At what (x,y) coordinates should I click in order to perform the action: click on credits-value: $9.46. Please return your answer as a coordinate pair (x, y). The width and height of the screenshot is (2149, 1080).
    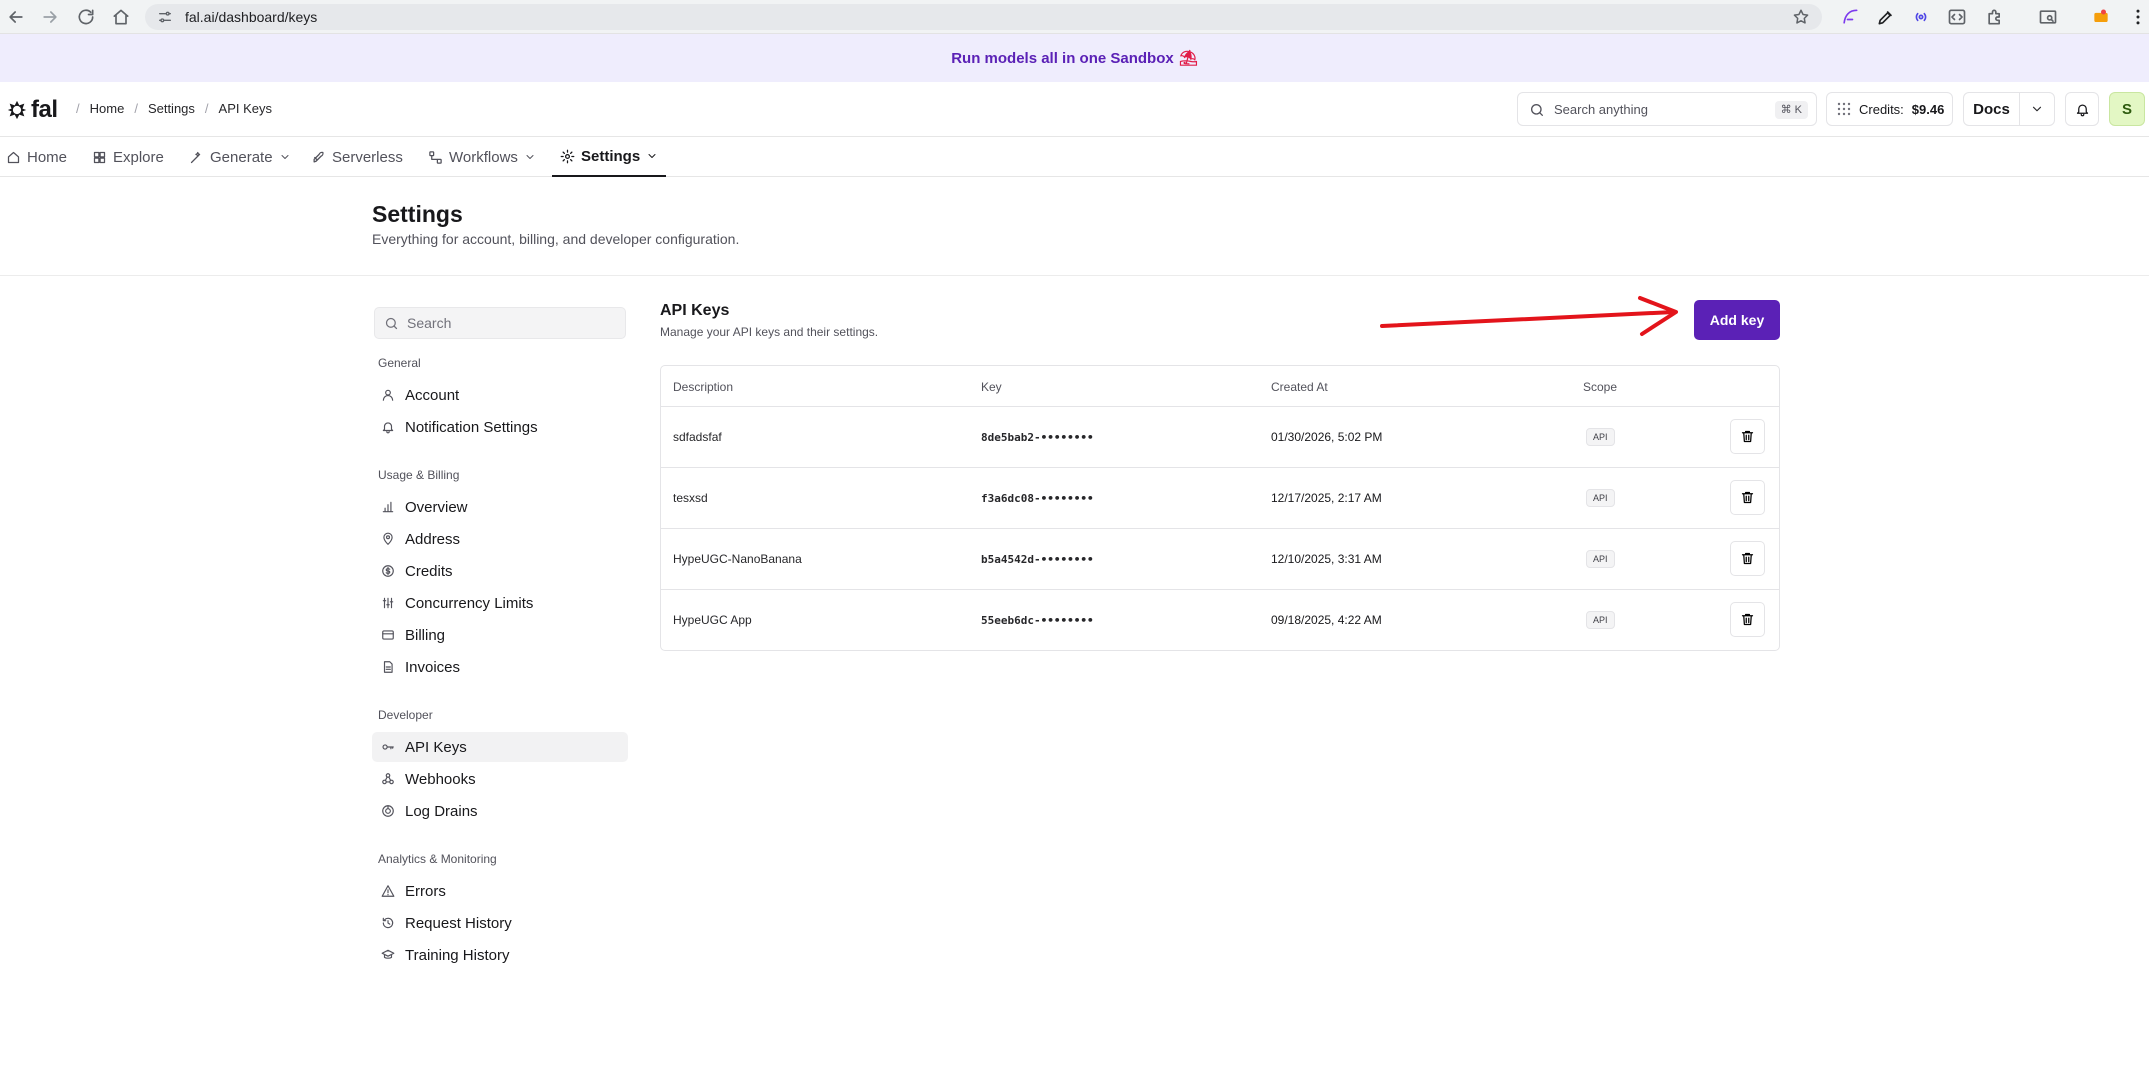
    Looking at the image, I should click on (1928, 109).